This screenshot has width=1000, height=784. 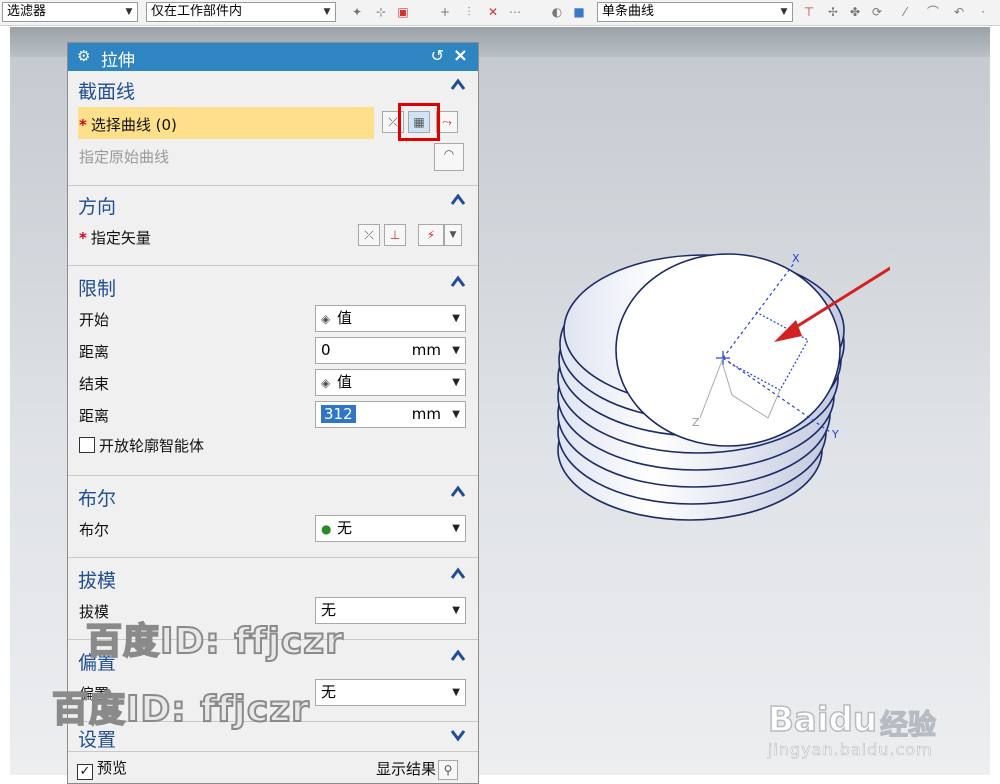 I want to click on open-profile-checkbox, so click(x=87, y=445).